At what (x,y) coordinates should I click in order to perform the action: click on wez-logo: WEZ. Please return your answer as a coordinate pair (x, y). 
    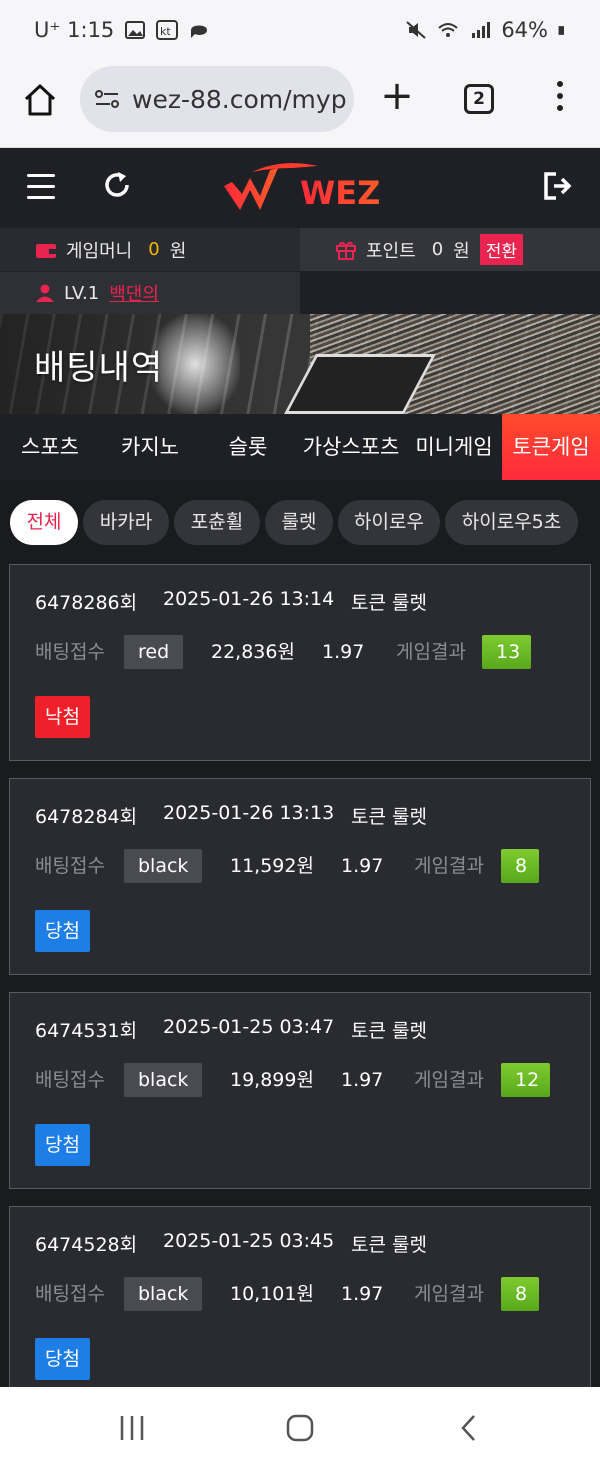
    Looking at the image, I should click on (302, 188).